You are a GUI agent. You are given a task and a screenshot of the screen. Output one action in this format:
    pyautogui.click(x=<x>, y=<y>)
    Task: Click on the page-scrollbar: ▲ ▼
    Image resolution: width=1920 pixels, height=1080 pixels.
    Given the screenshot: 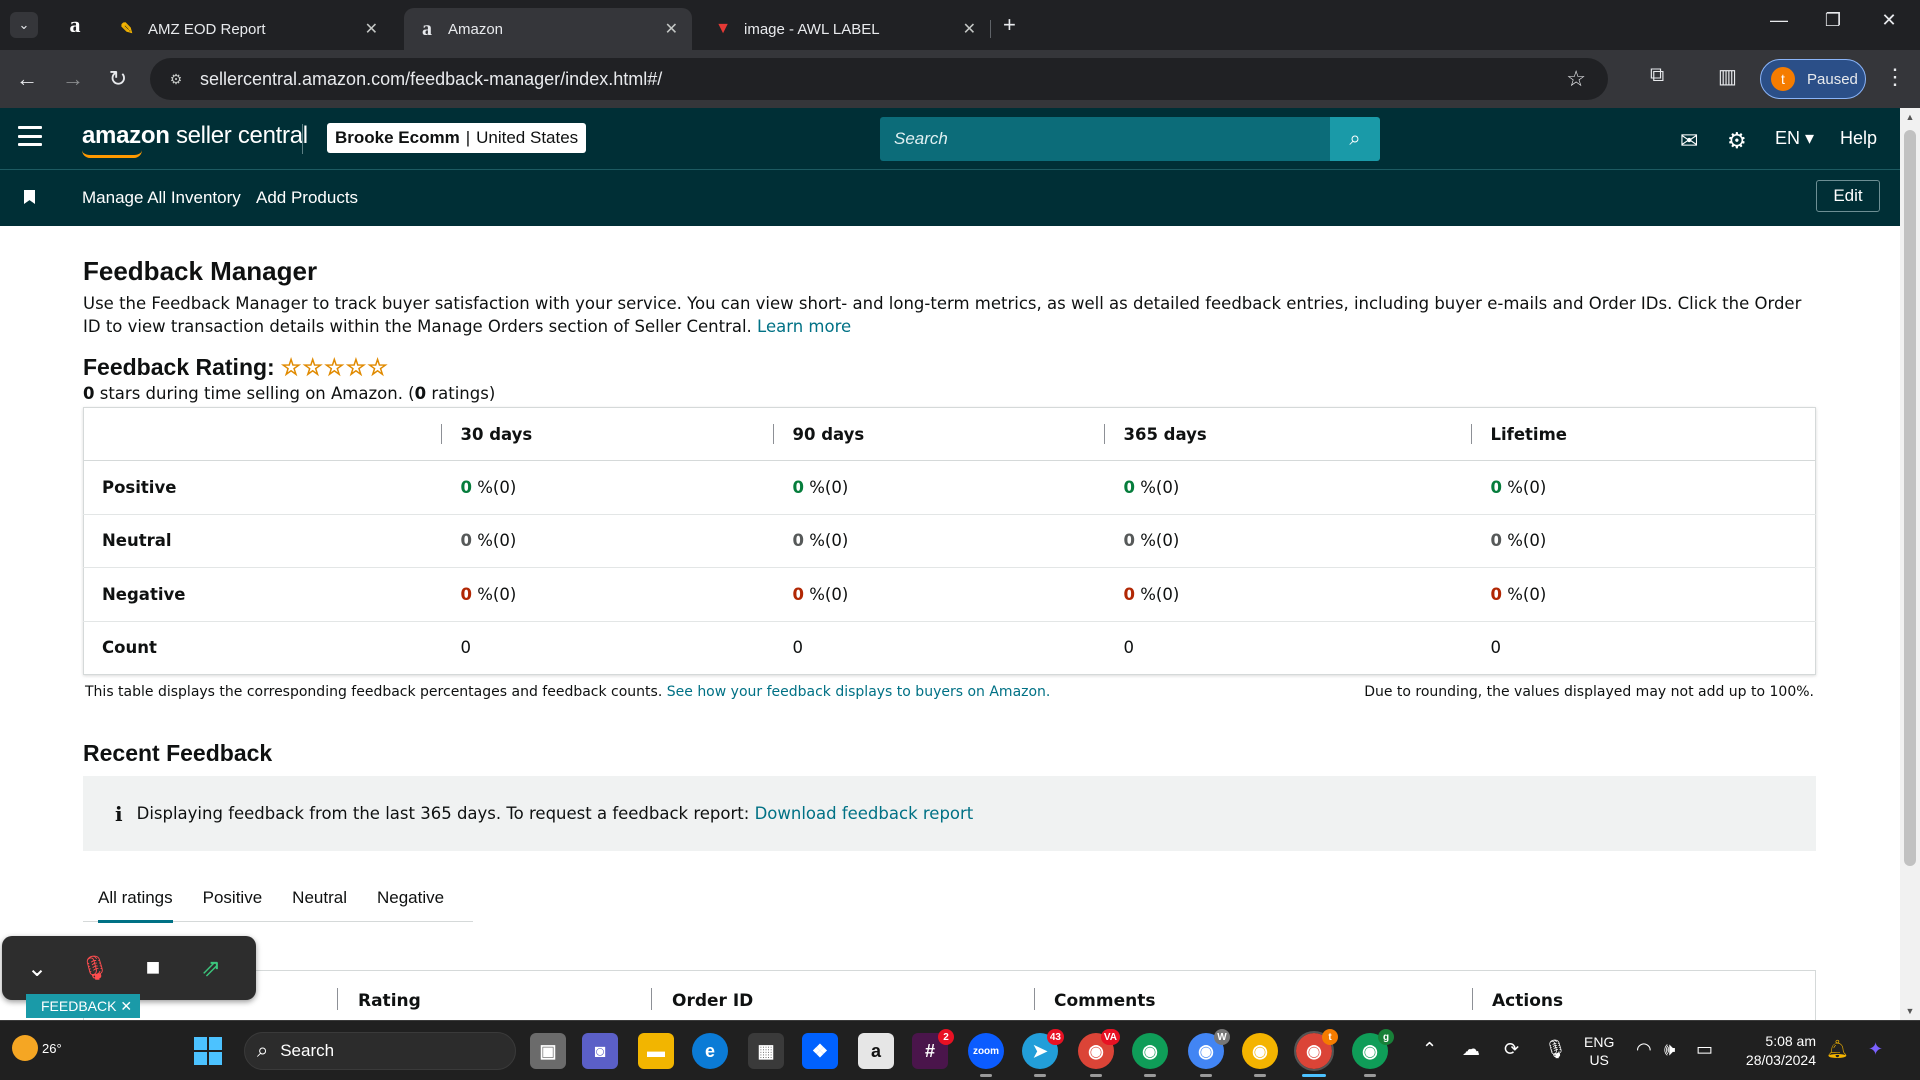 What is the action you would take?
    pyautogui.click(x=1910, y=564)
    